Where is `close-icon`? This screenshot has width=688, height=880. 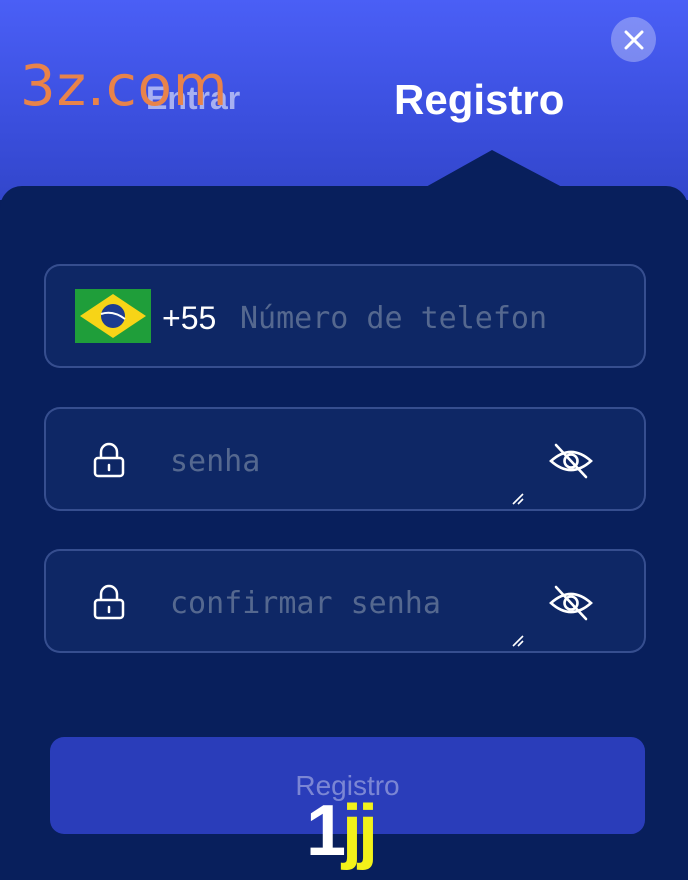
close-icon is located at coordinates (633, 39).